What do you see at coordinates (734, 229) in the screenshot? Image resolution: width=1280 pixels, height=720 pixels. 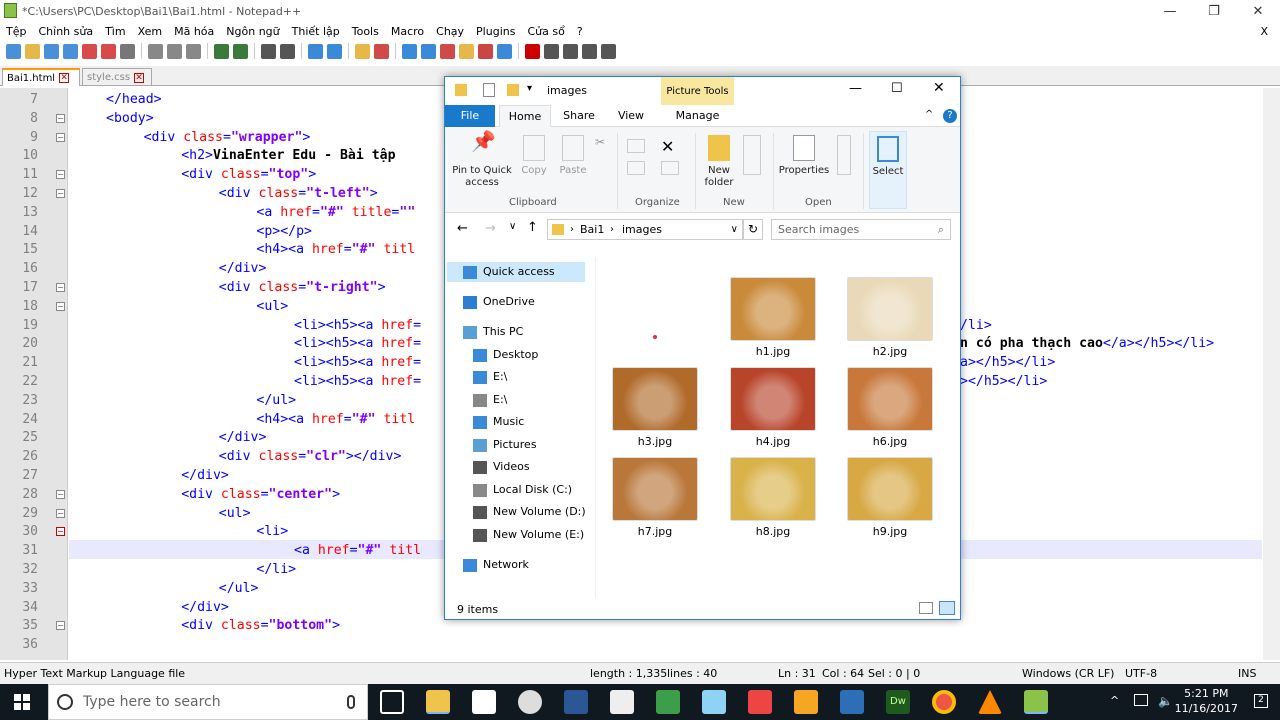 I see `address-dropdown-icon: ∨` at bounding box center [734, 229].